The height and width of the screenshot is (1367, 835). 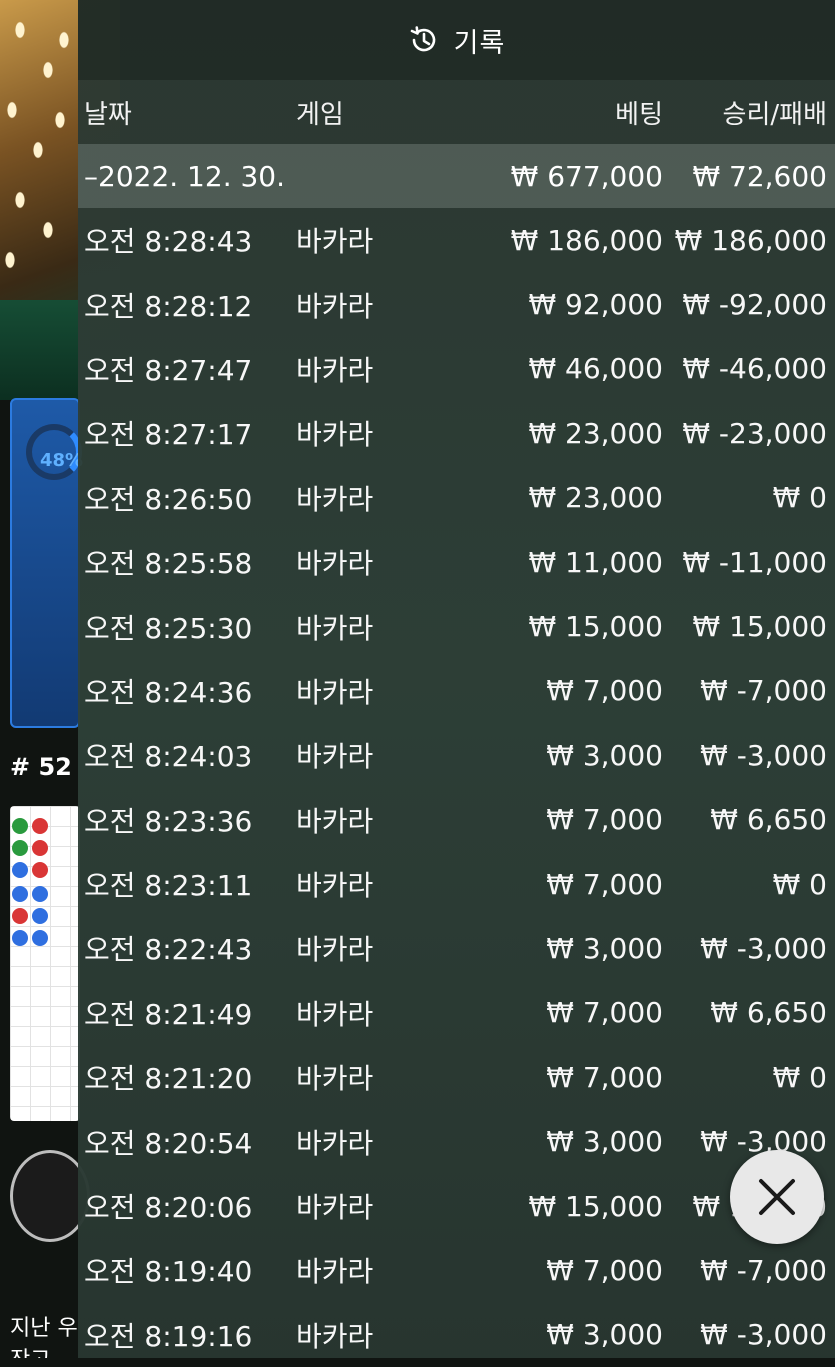 What do you see at coordinates (168, 628) in the screenshot?
I see `row-time: 오전 8:25:30` at bounding box center [168, 628].